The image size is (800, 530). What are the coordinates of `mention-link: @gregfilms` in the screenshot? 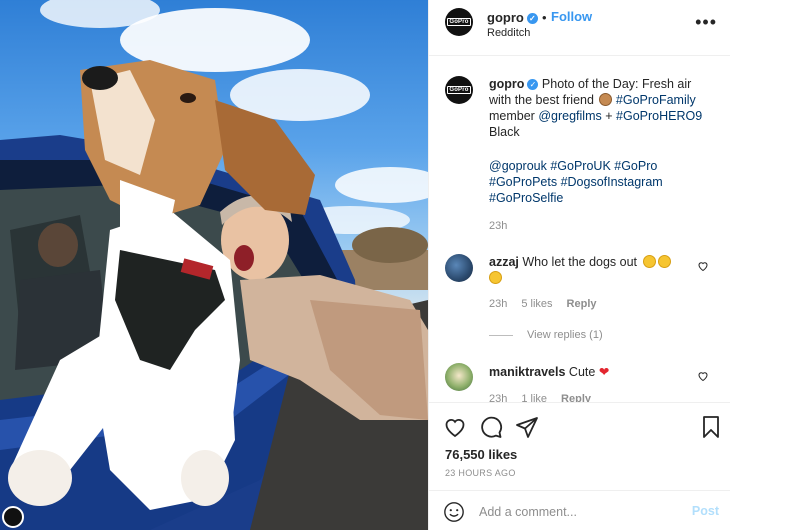 It's located at (569, 116).